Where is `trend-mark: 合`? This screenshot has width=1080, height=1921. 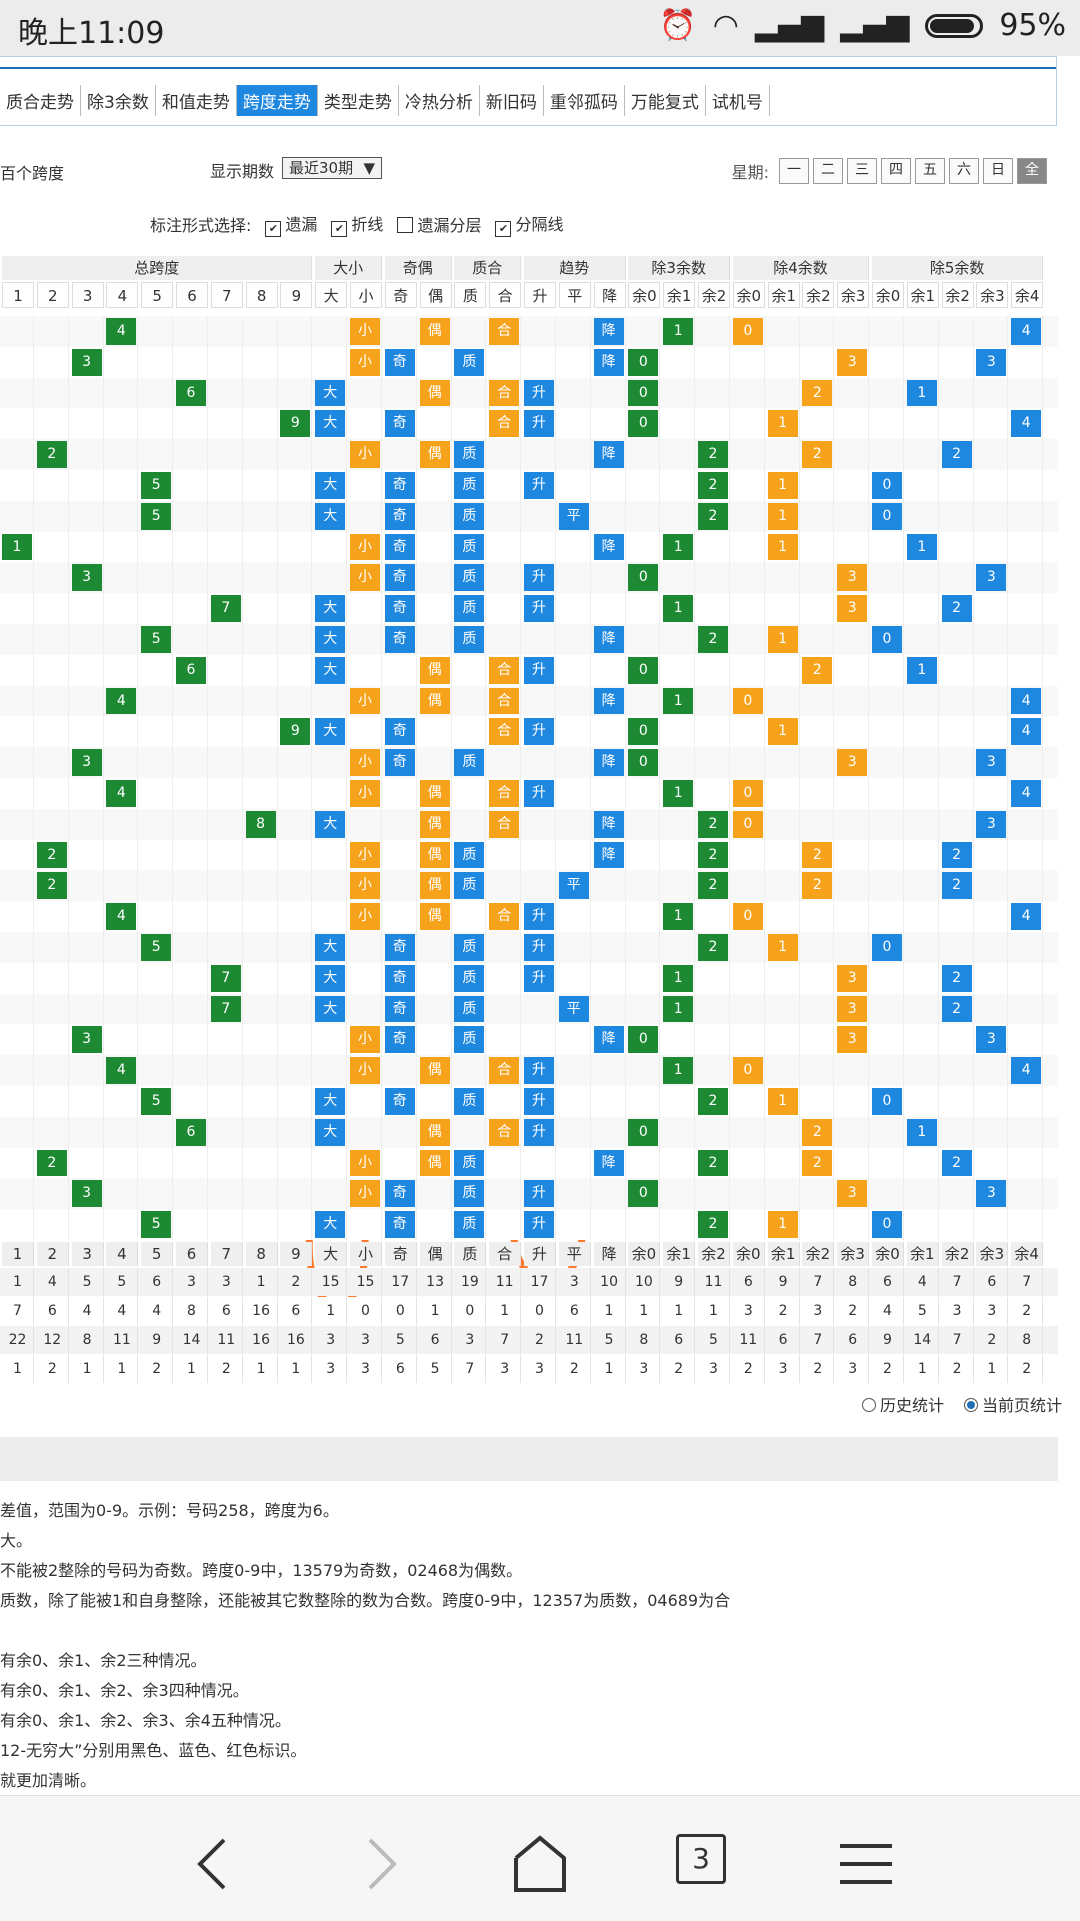 trend-mark: 合 is located at coordinates (504, 793).